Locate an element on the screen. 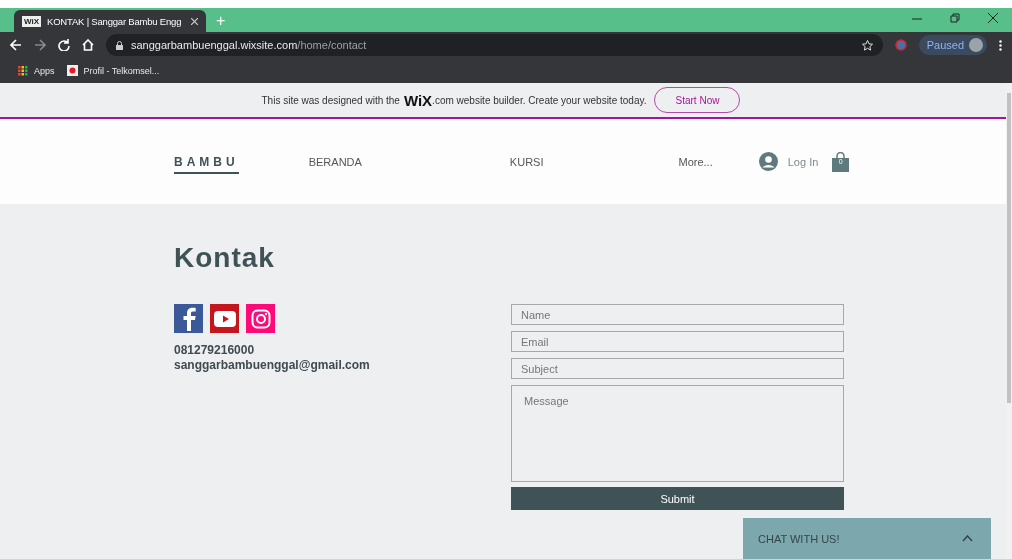 Image resolution: width=1012 pixels, height=559 pixels. url-text: sanggarbambuenggal.wixsite.com/home/contact is located at coordinates (249, 45).